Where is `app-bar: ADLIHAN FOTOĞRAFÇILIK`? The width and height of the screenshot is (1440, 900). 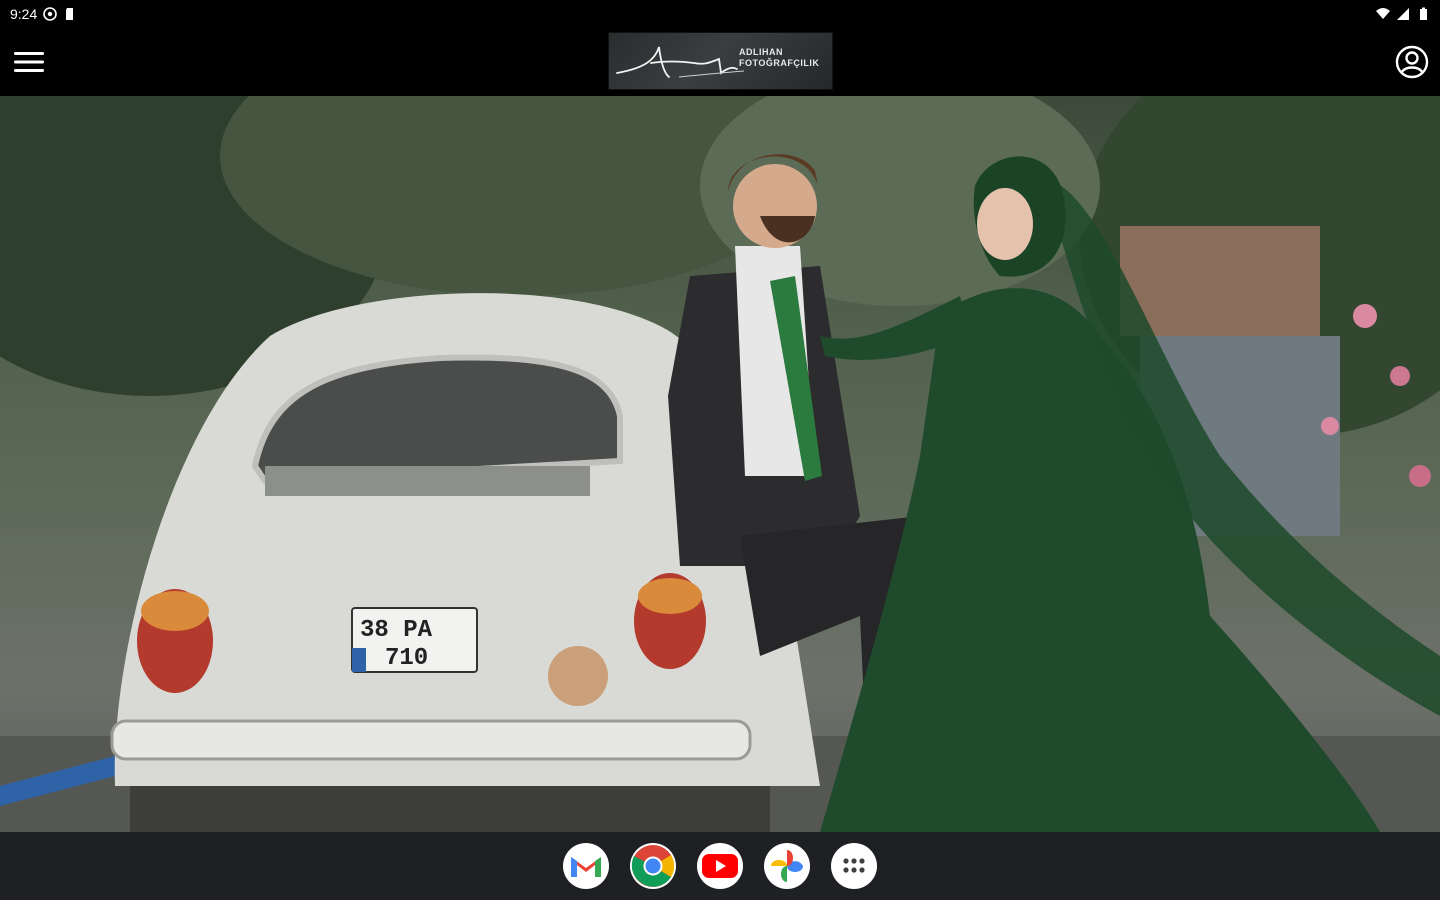
app-bar: ADLIHAN FOTOĞRAFÇILIK is located at coordinates (720, 62).